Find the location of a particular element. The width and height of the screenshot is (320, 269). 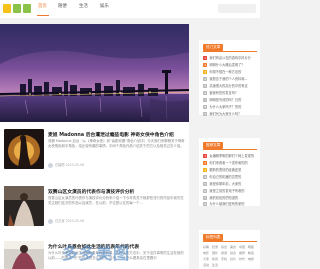

tag-link: 大家 is located at coordinates (206, 259).